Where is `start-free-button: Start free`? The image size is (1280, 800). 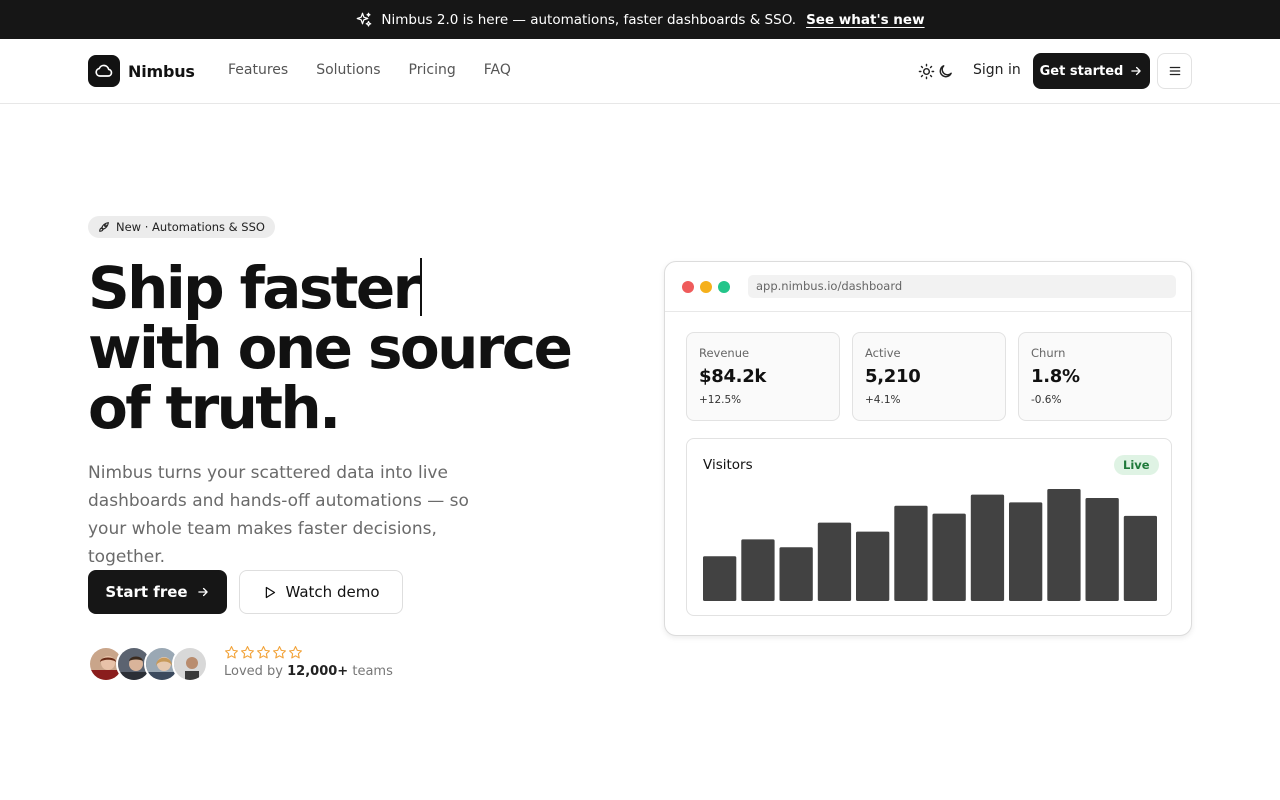 start-free-button: Start free is located at coordinates (157, 592).